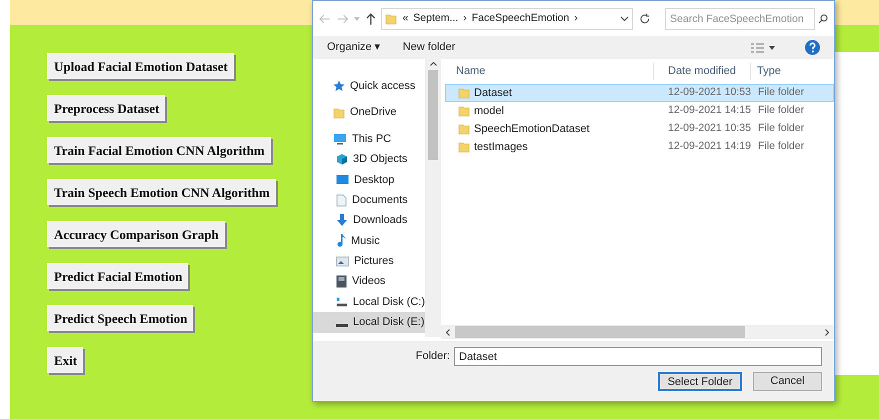  Describe the element at coordinates (369, 322) in the screenshot. I see `nav-item: Local Disk (E:)` at that location.